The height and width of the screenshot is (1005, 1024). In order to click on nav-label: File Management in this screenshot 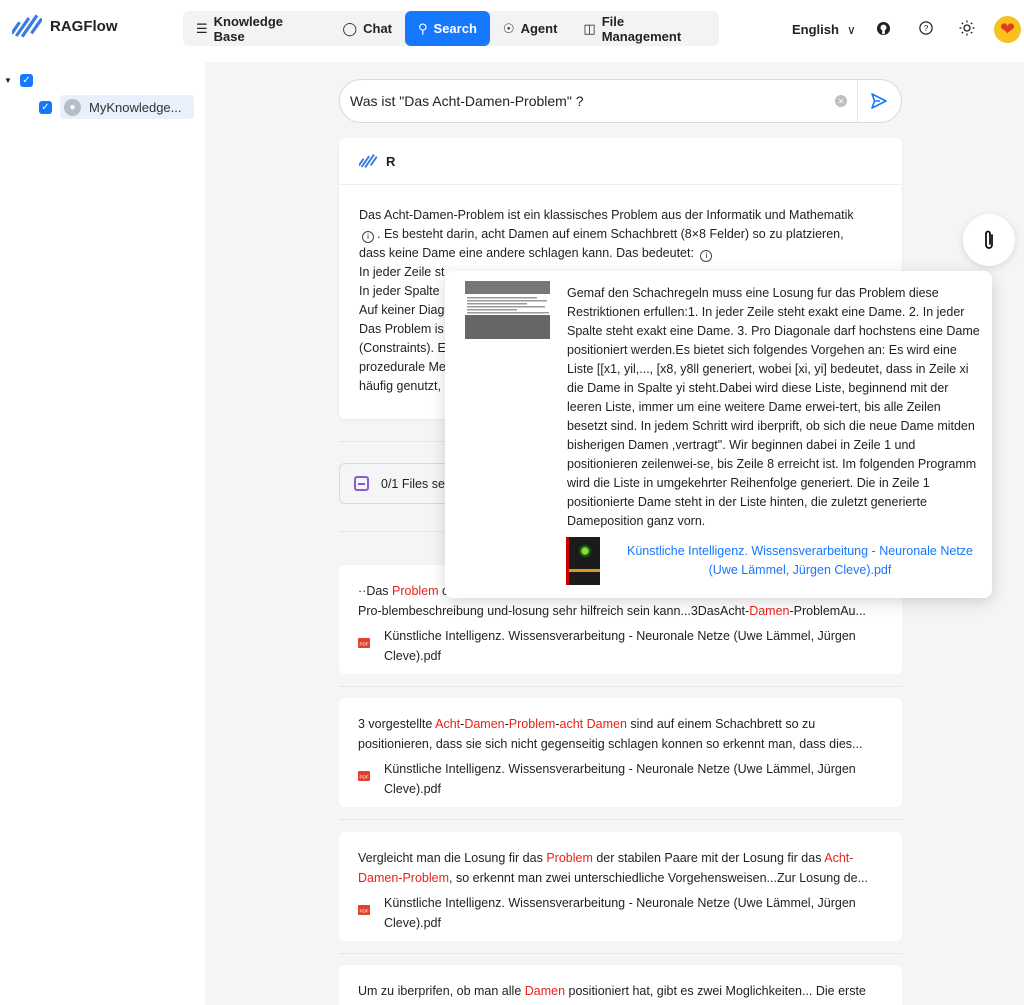, I will do `click(641, 28)`.